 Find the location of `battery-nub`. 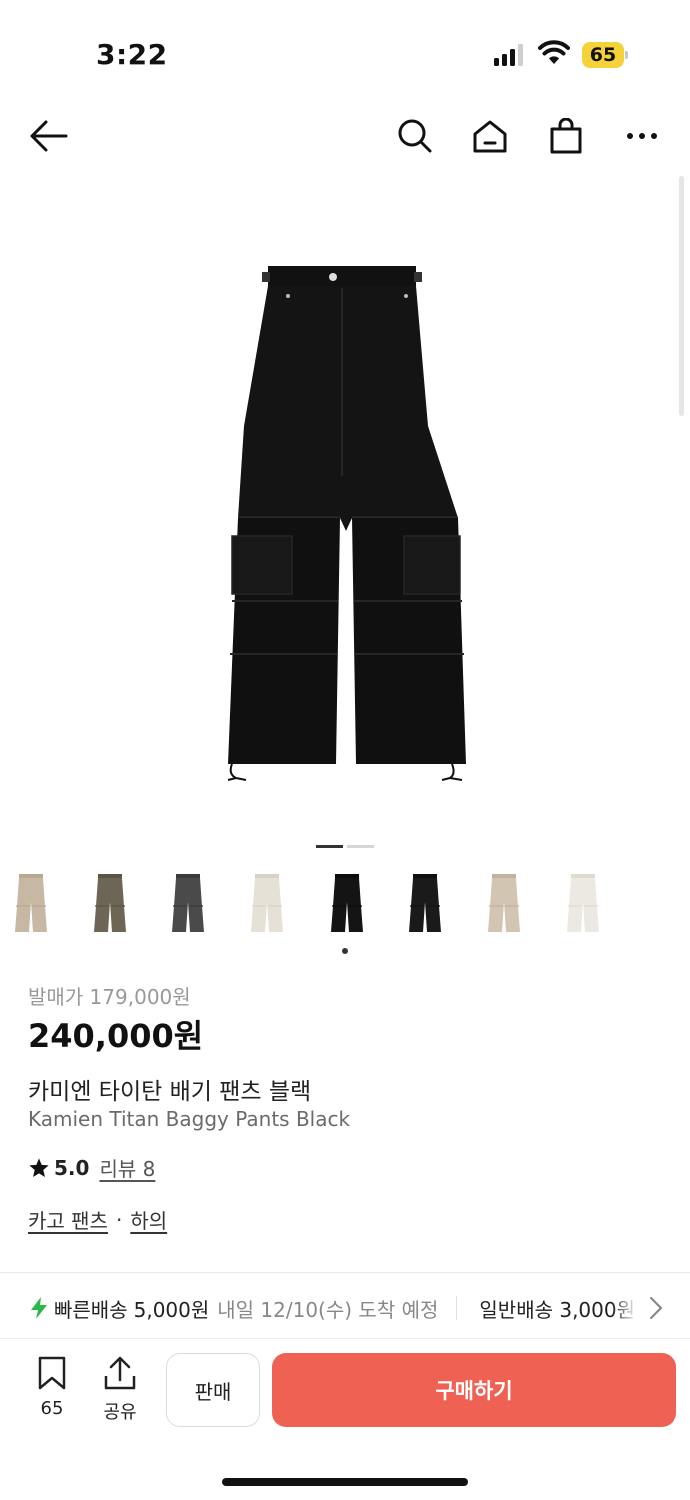

battery-nub is located at coordinates (626, 55).